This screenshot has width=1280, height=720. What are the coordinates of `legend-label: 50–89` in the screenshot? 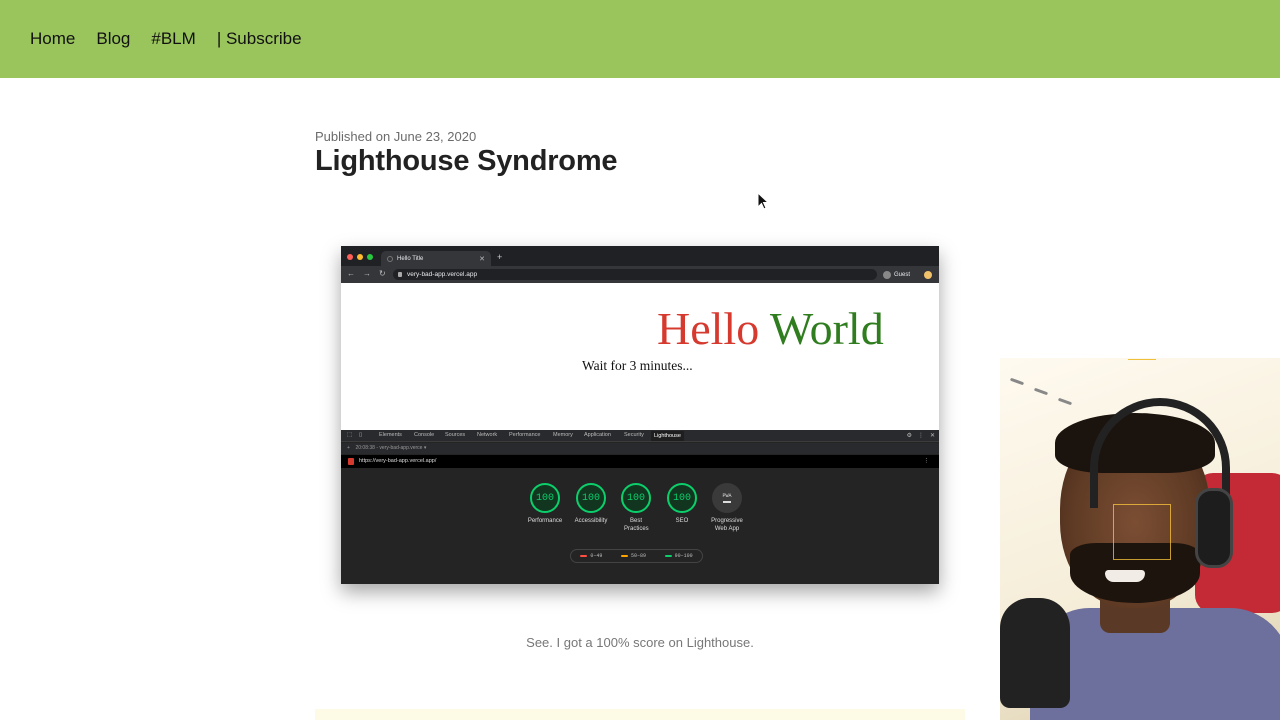 It's located at (638, 556).